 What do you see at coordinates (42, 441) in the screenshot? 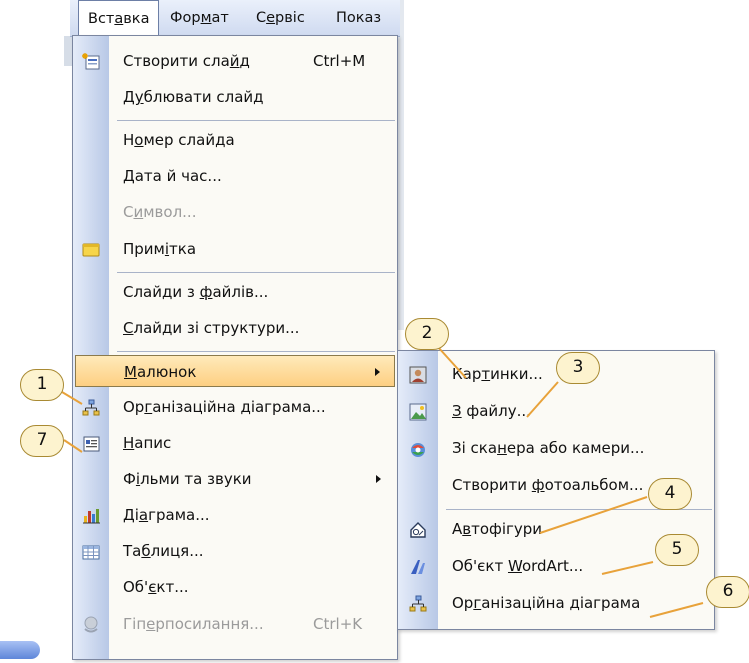
I see `callout-7: 7` at bounding box center [42, 441].